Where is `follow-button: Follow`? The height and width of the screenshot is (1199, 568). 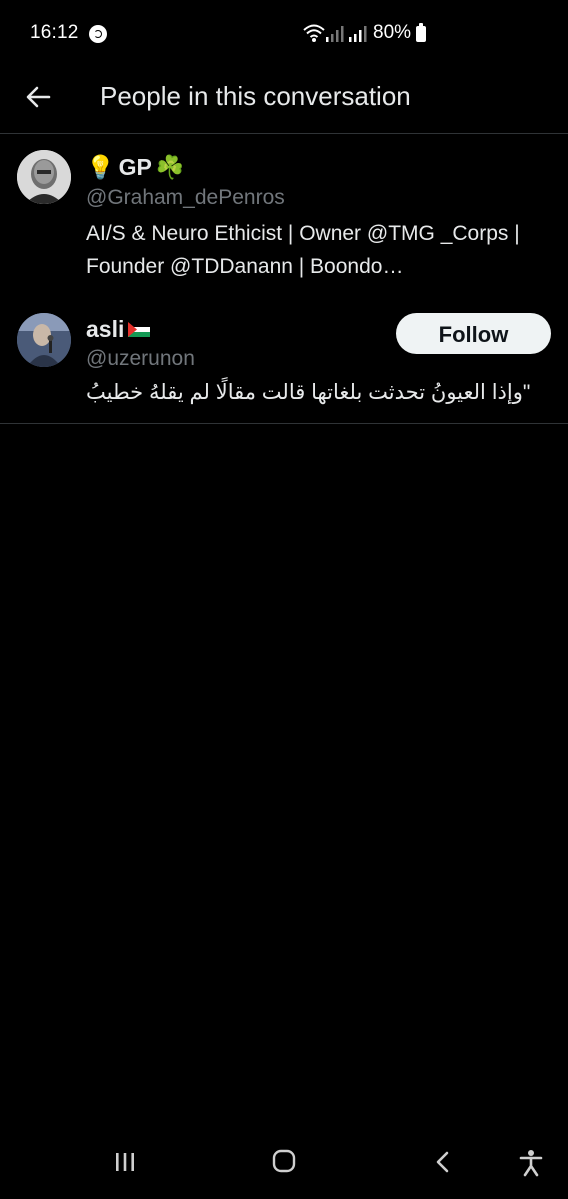 follow-button: Follow is located at coordinates (473, 333).